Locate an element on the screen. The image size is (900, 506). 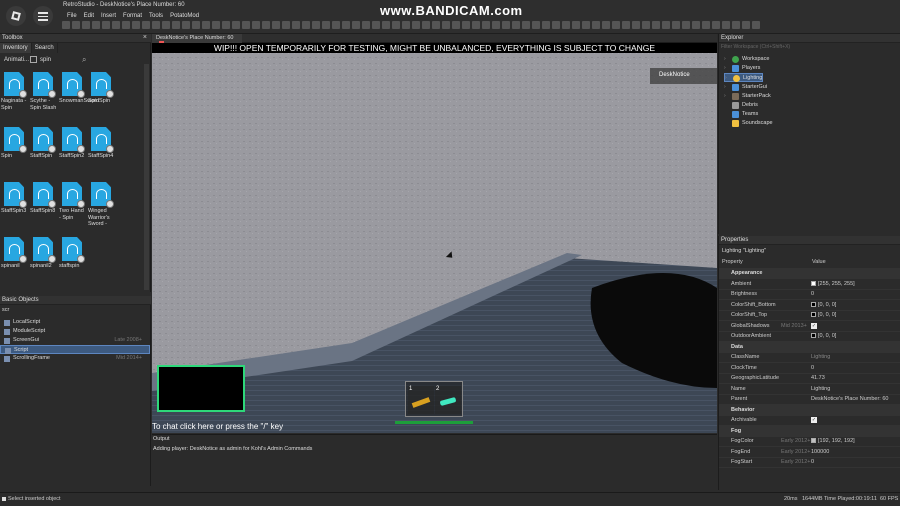
hotbar-slot-2: 2 is located at coordinates (448, 400).